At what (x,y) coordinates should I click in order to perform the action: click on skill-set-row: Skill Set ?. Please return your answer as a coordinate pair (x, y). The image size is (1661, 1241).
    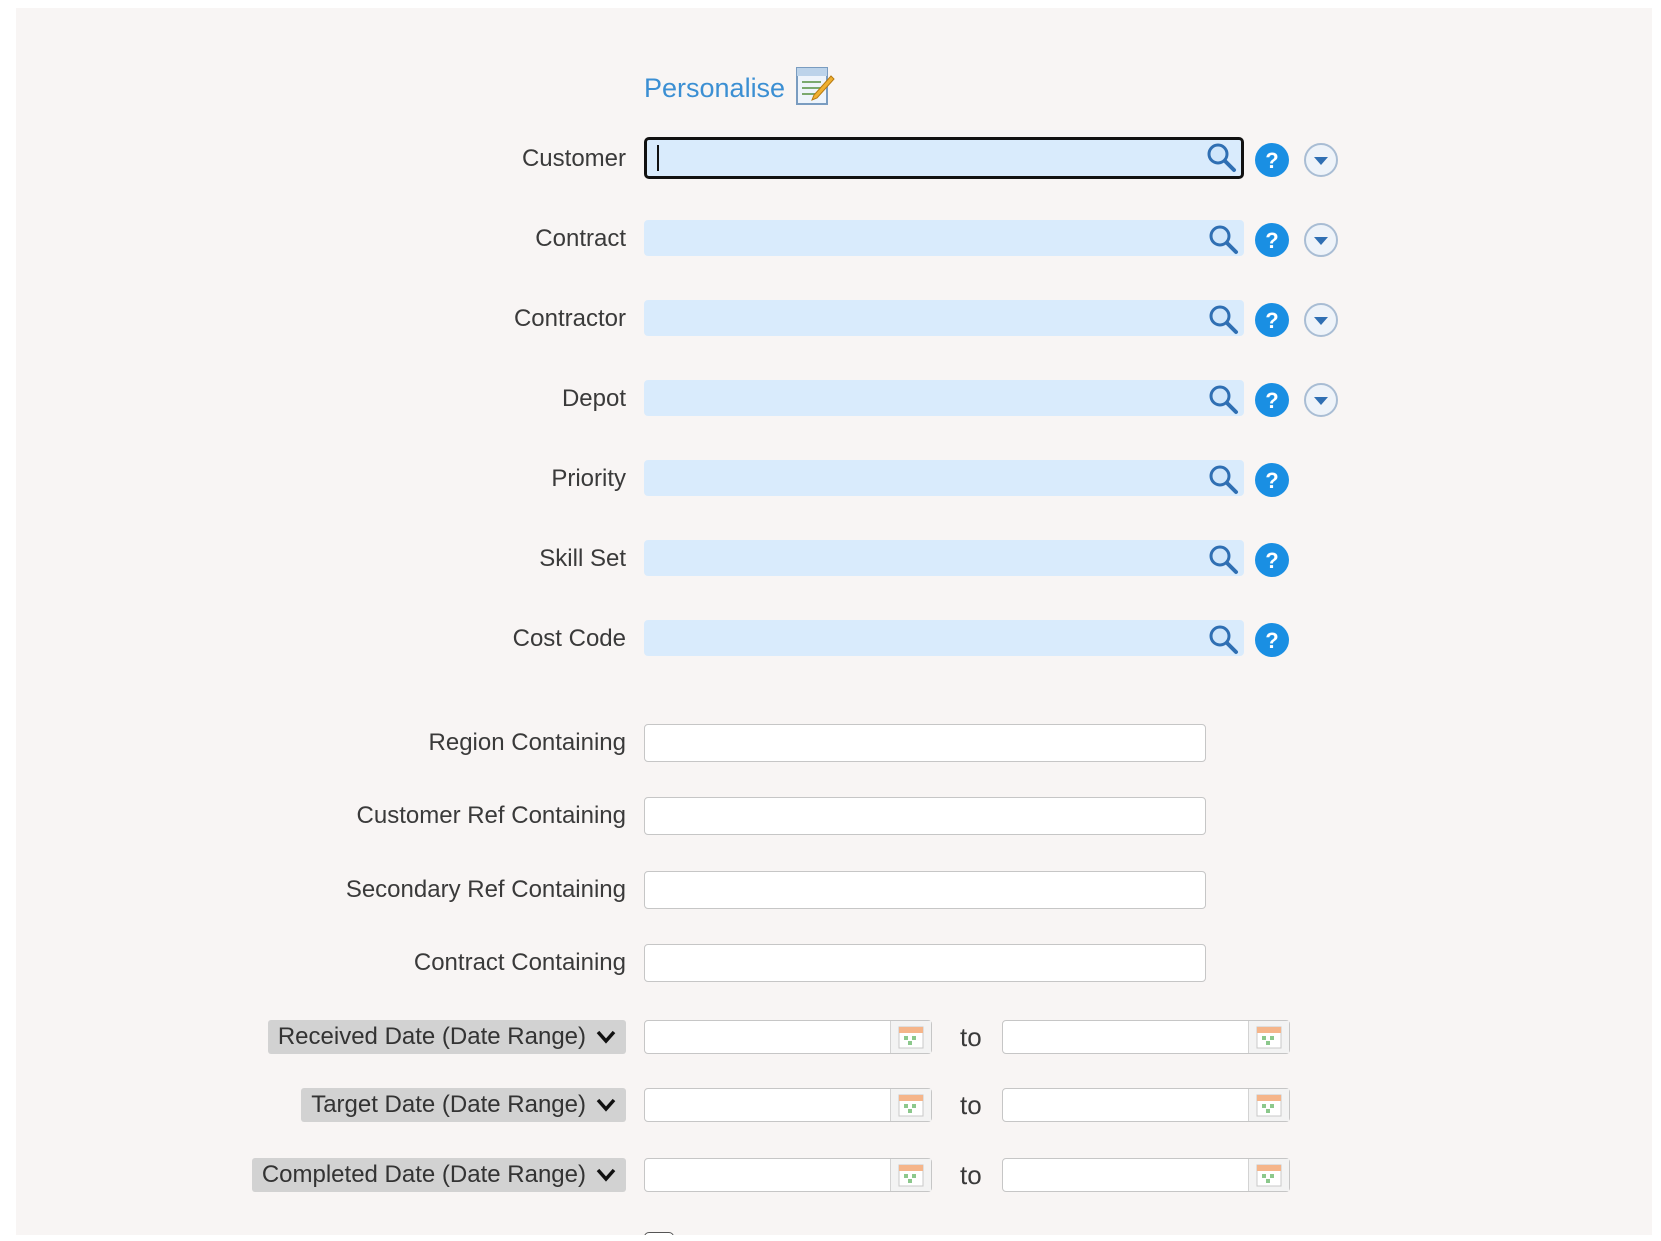
    Looking at the image, I should click on (834, 559).